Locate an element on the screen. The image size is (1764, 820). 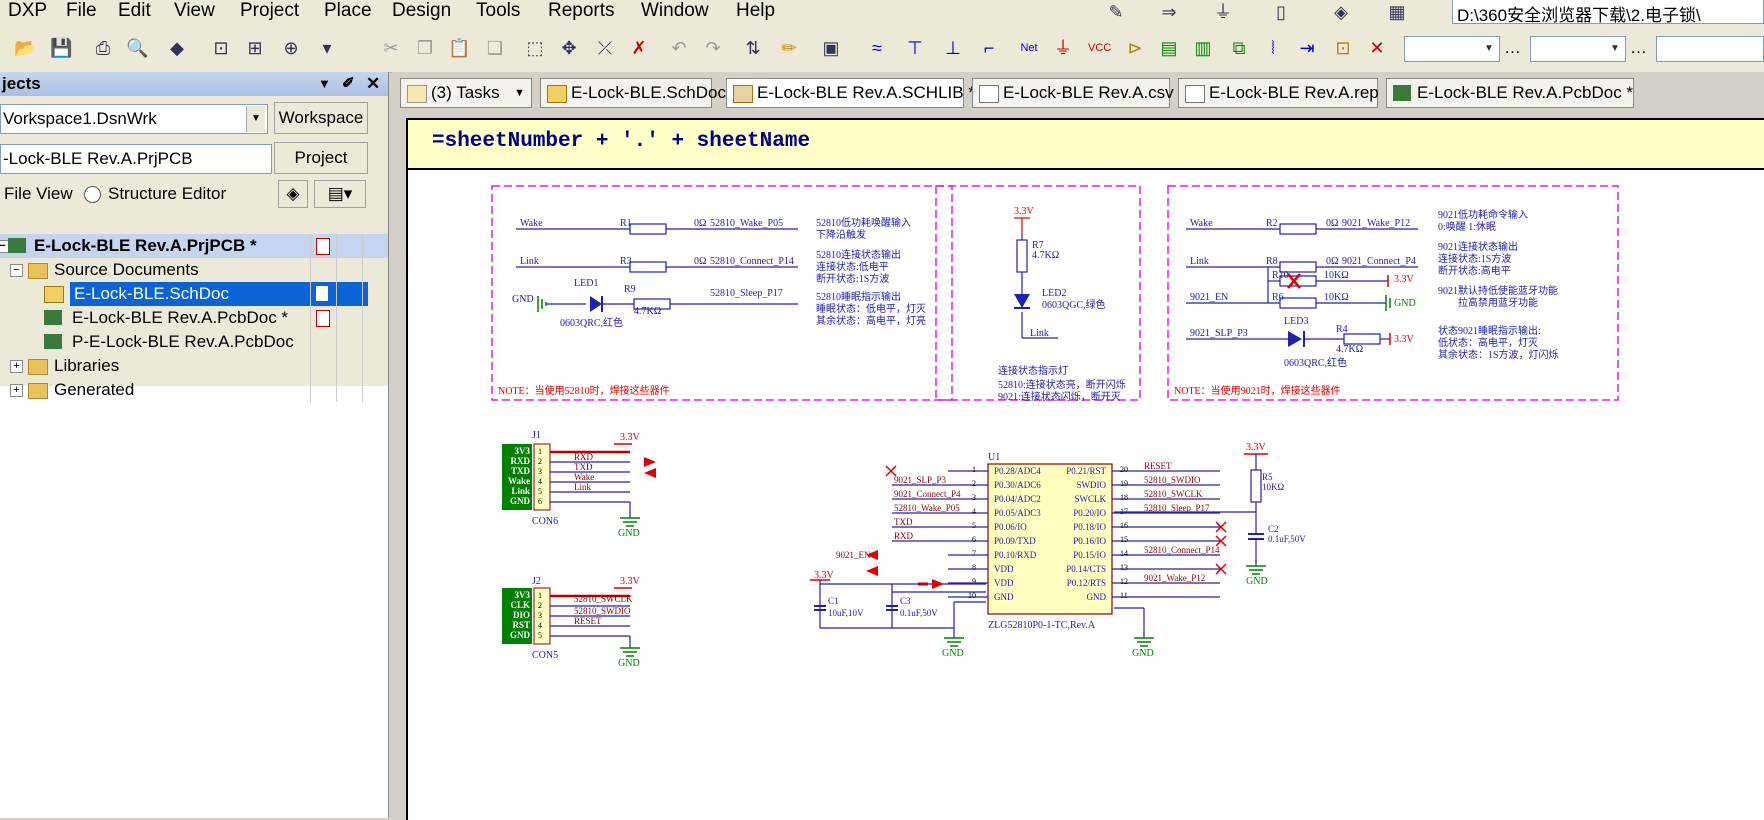
save-icon: 💾 is located at coordinates (61, 48).